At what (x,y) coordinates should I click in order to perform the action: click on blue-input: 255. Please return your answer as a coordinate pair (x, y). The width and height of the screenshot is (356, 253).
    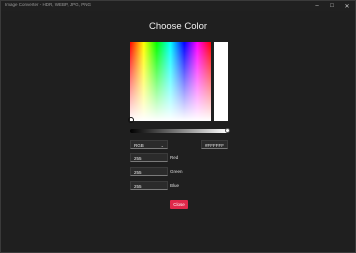
    Looking at the image, I should click on (149, 185).